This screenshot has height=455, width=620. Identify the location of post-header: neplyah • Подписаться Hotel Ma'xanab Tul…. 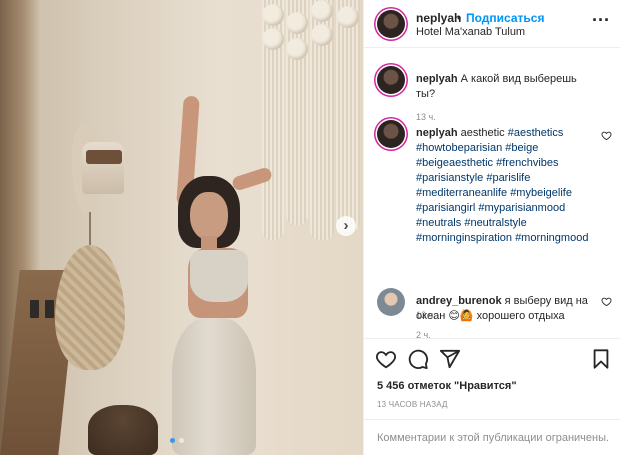
(492, 24).